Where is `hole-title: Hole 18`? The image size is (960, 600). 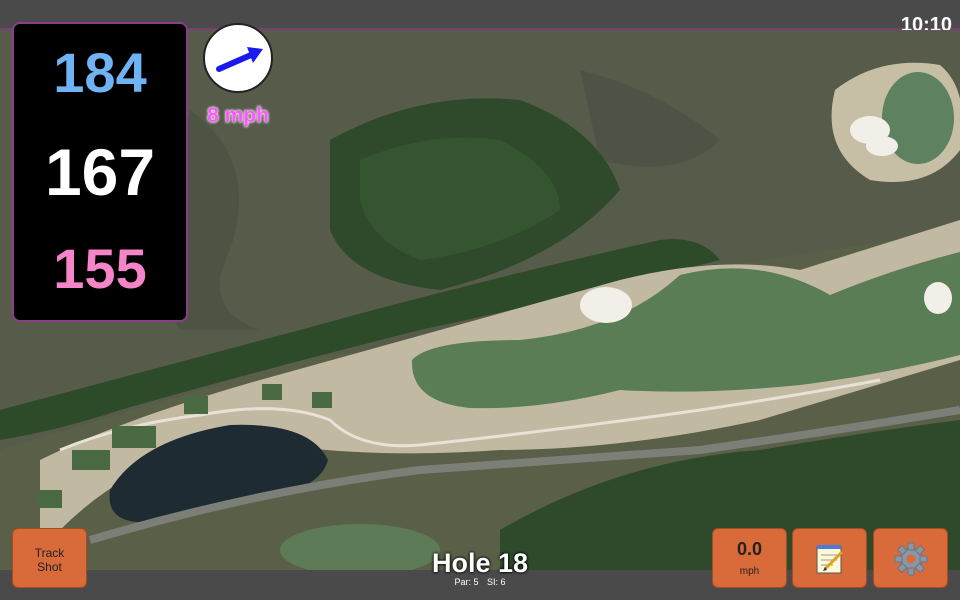 hole-title: Hole 18 is located at coordinates (480, 563).